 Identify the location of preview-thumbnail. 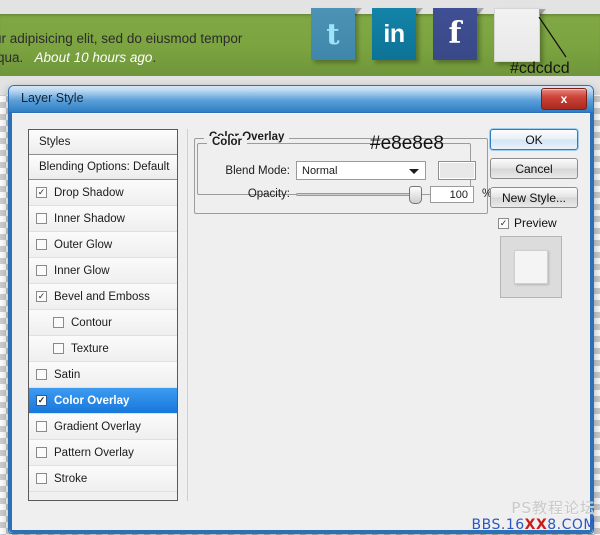
(531, 267).